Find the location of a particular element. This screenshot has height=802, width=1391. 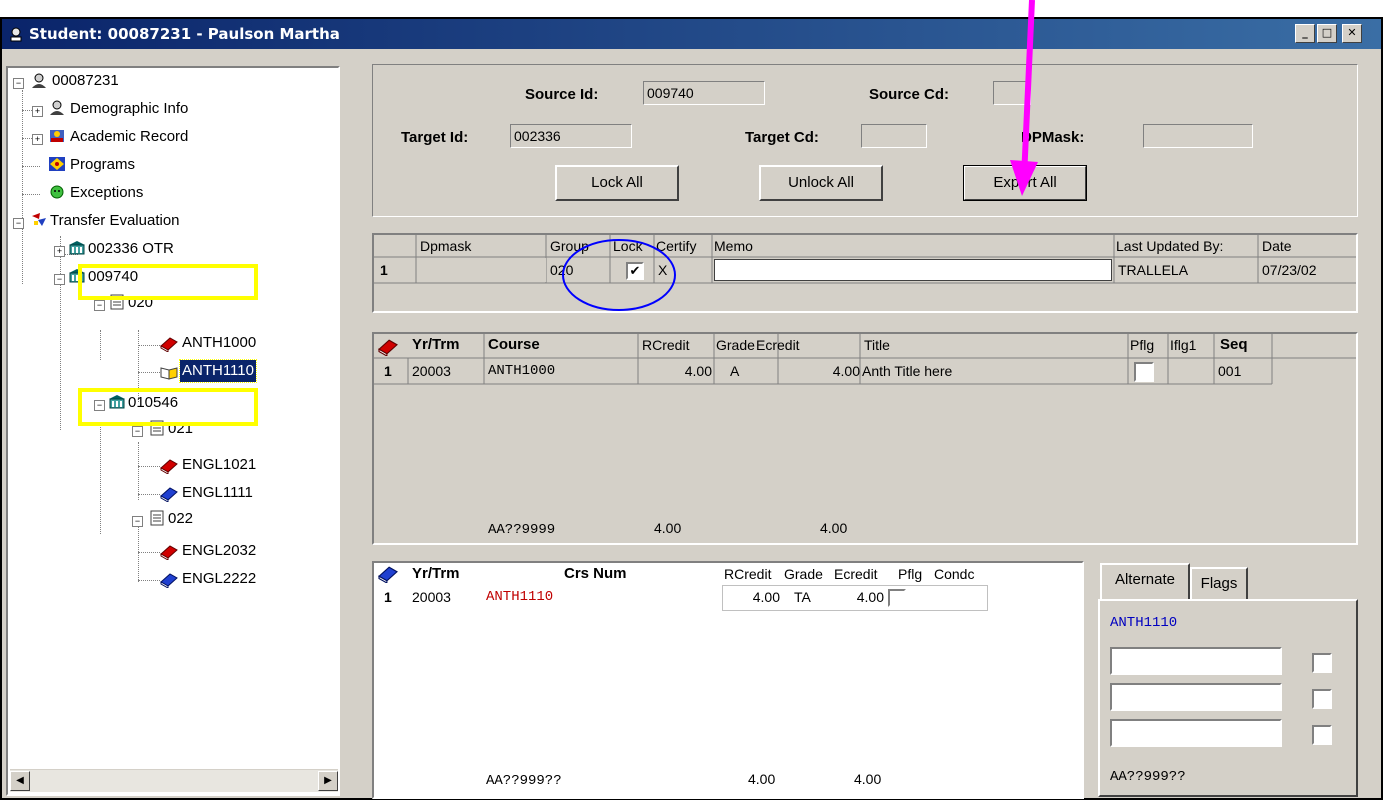

student-app-icon is located at coordinates (16, 34).